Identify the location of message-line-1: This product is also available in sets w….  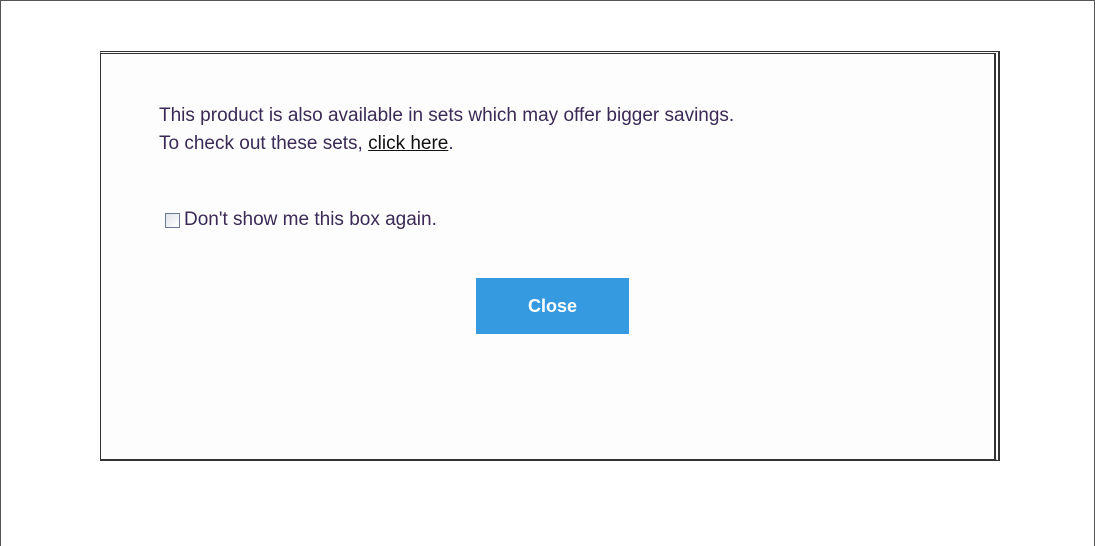
(447, 115).